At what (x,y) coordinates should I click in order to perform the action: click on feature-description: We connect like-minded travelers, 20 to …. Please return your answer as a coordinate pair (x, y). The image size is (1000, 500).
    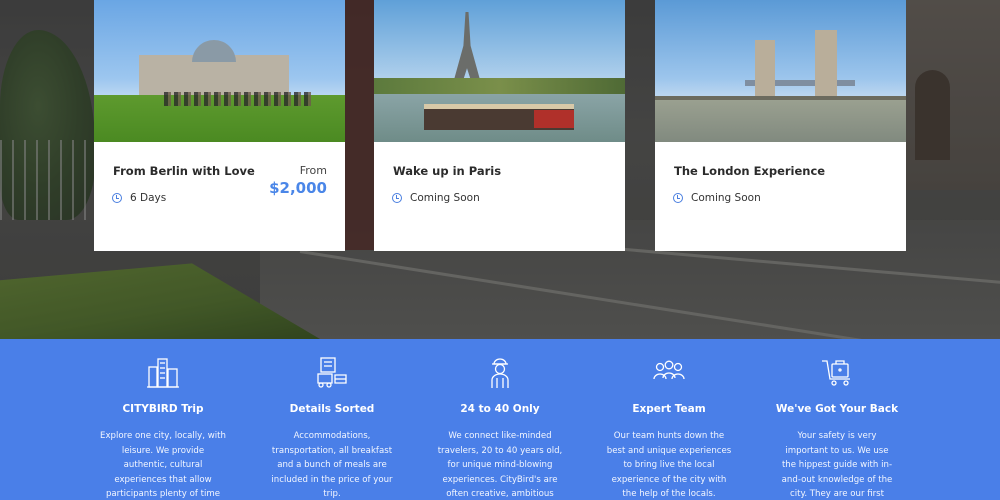
    Looking at the image, I should click on (500, 465).